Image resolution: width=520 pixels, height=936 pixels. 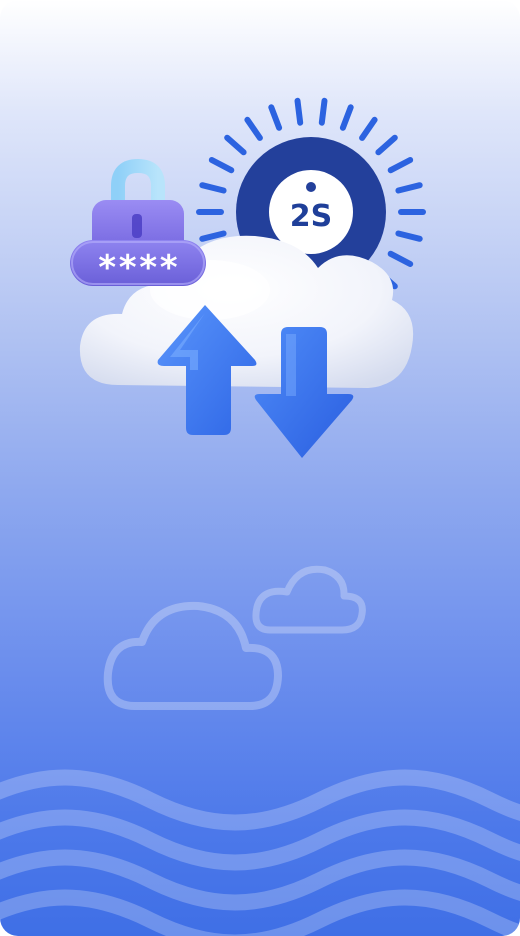 I want to click on password-mask: ****, so click(x=138, y=268).